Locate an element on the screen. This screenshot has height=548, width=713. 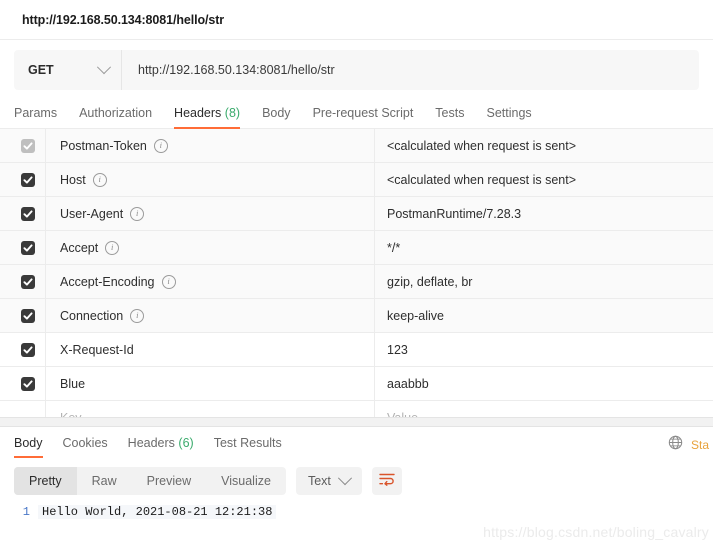
response-body-text: Hello World, 2021-08-21 12:21:38 is located at coordinates (157, 512).